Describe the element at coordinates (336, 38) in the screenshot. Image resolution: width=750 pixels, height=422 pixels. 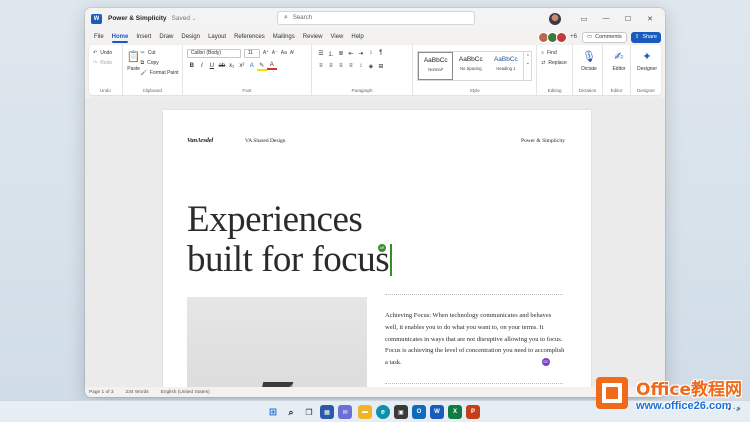
I see `tab-view: View` at that location.